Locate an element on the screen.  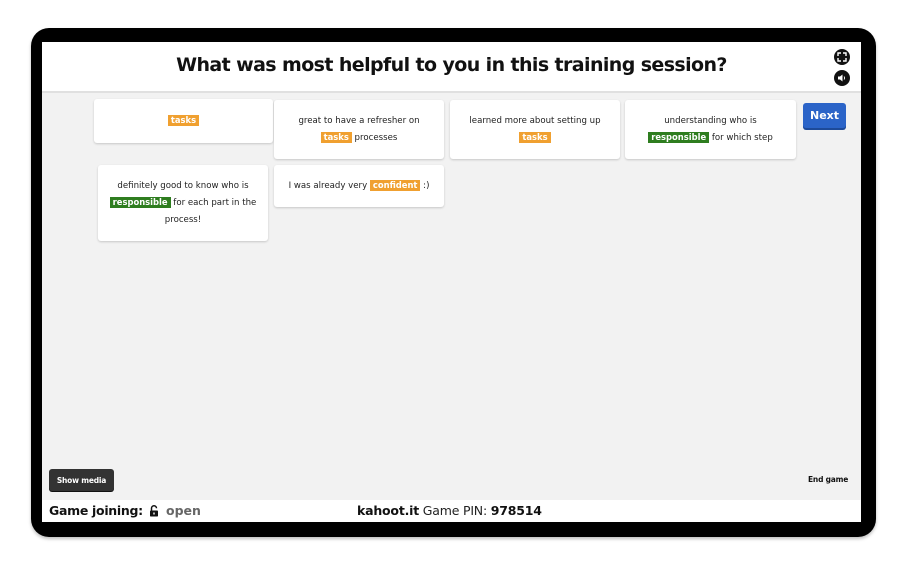
response-card: tasks is located at coordinates (183, 121).